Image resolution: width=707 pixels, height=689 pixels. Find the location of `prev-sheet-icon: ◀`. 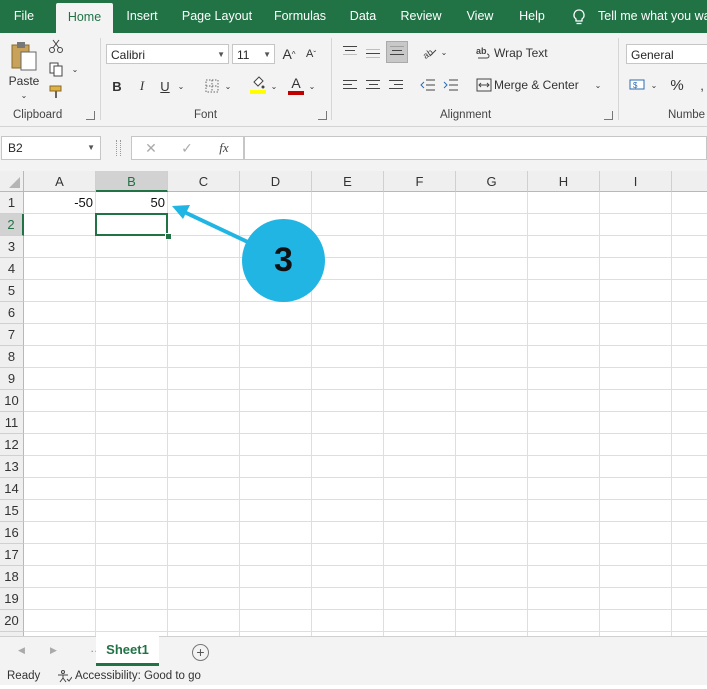

prev-sheet-icon: ◀ is located at coordinates (21, 650).